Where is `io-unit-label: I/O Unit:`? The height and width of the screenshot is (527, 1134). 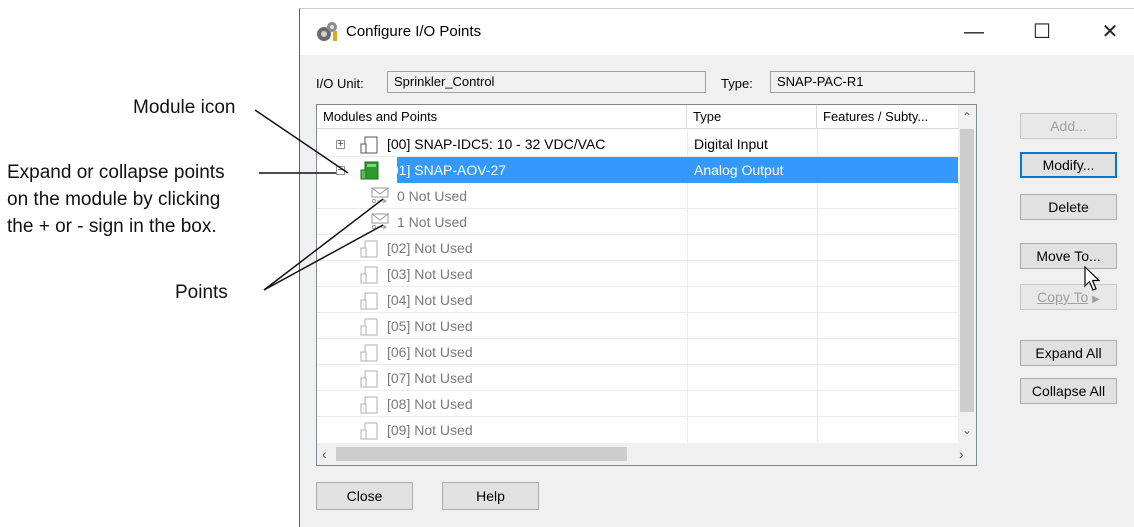 io-unit-label: I/O Unit: is located at coordinates (340, 83).